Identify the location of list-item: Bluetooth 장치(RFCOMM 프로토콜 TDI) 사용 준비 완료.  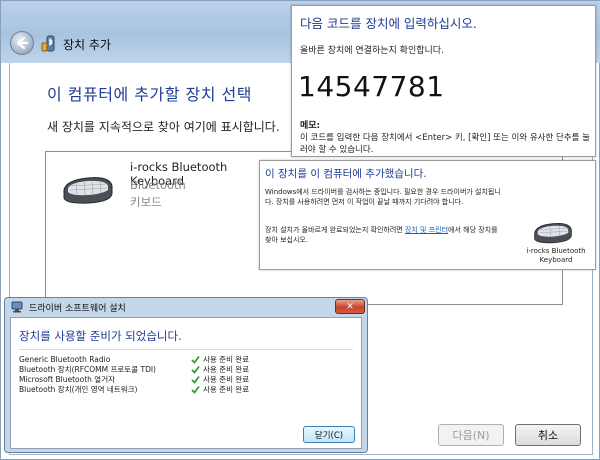
(186, 370).